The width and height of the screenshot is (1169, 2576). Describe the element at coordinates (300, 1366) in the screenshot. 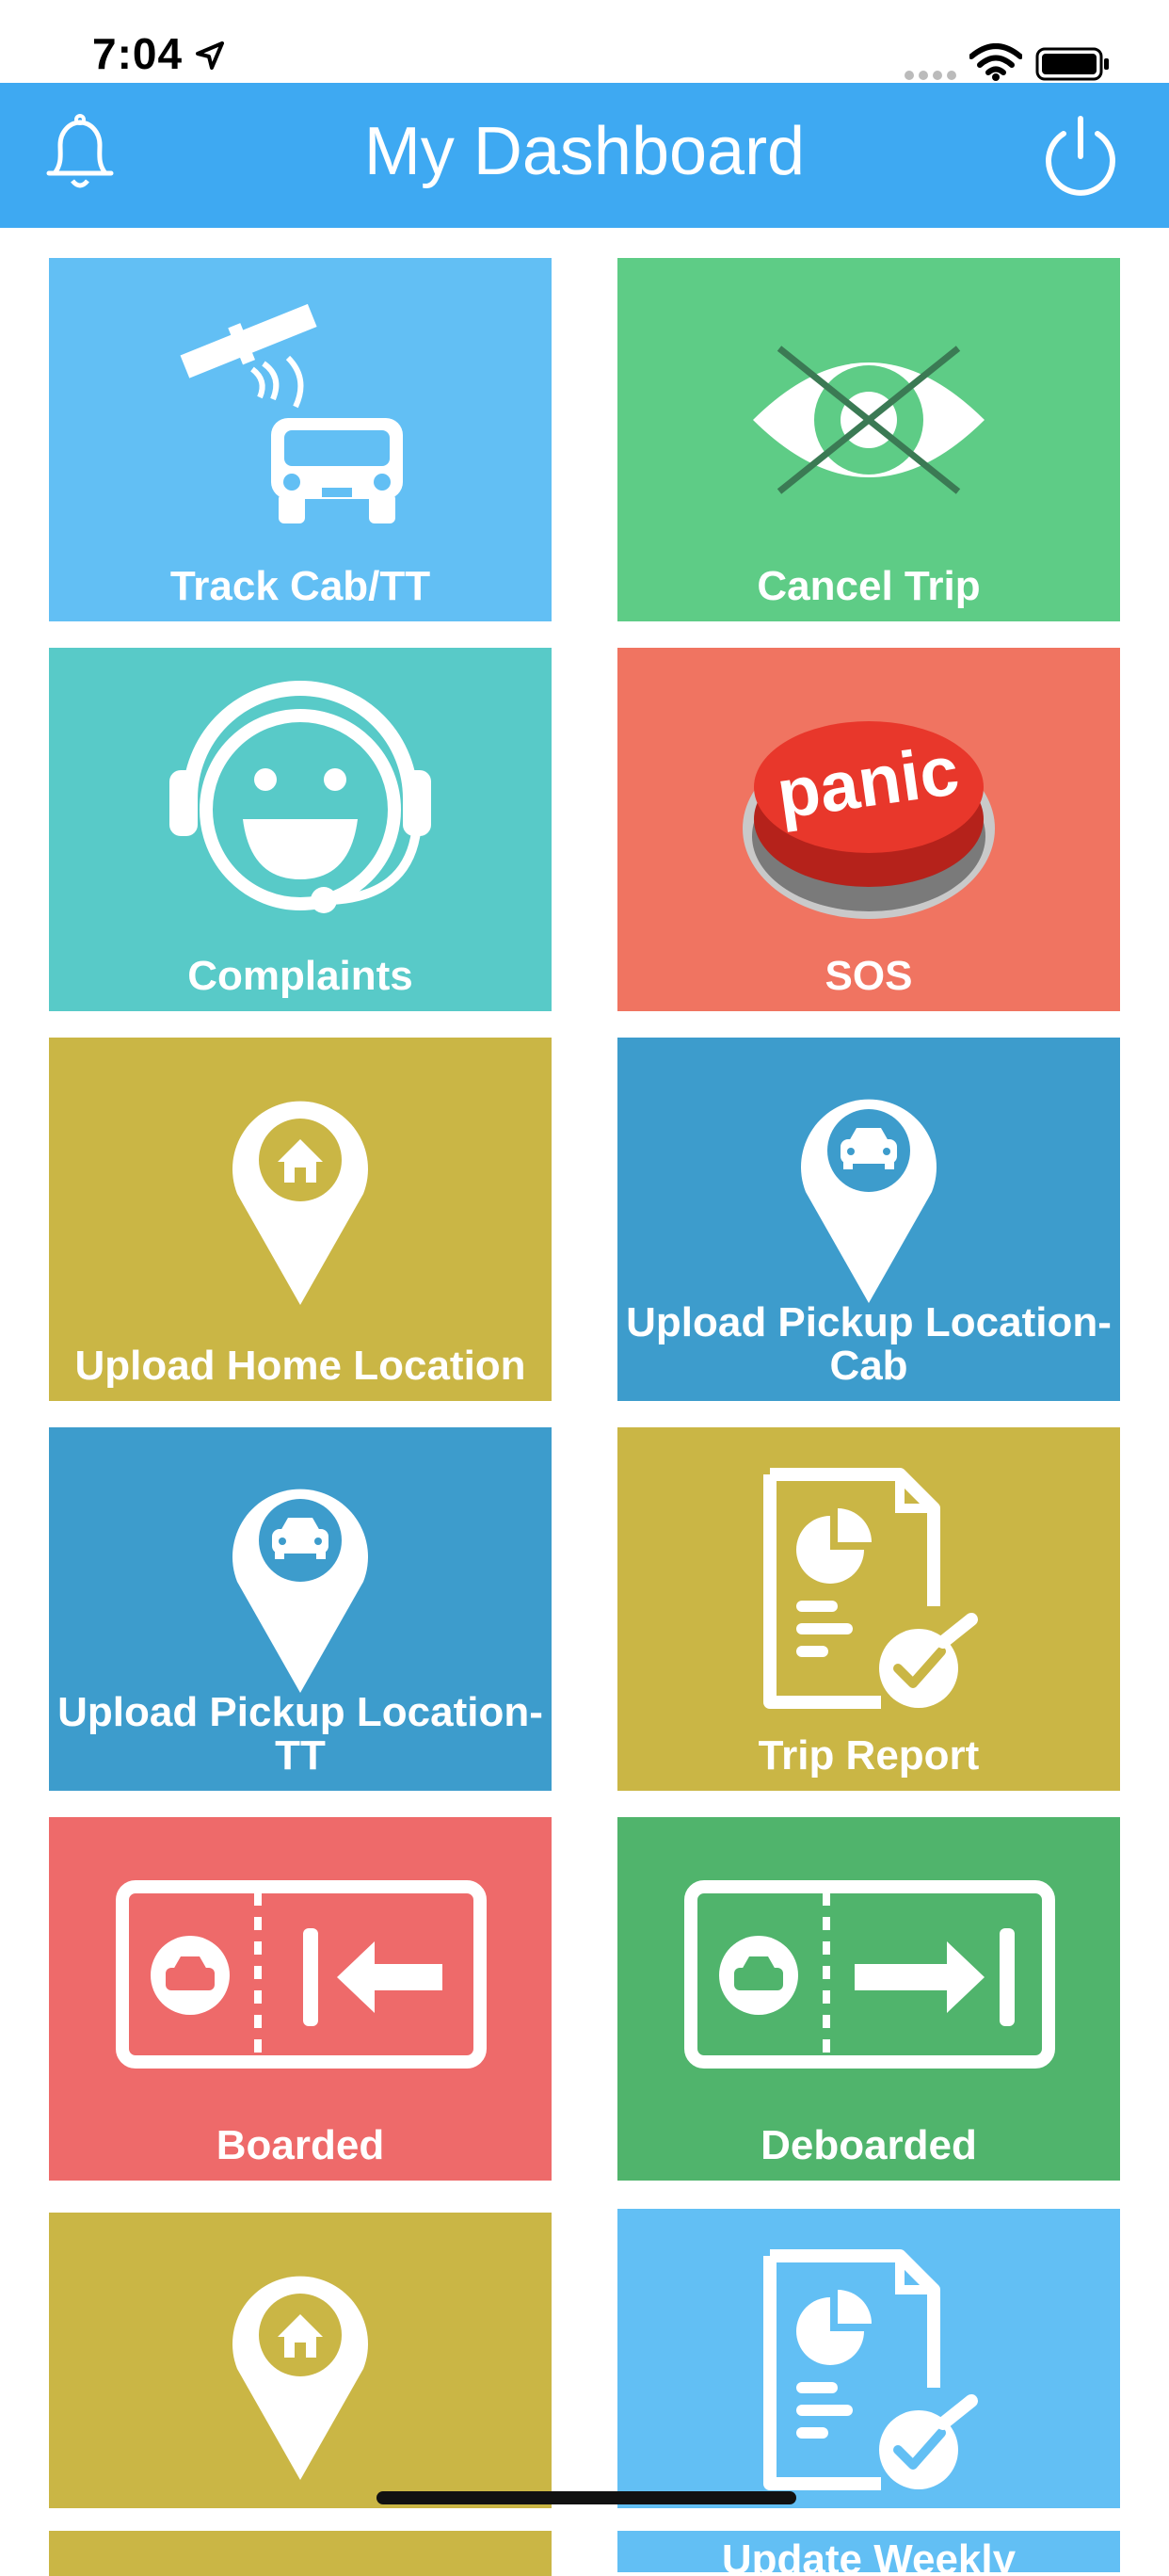

I see `tile-label: Upload Home Location` at that location.